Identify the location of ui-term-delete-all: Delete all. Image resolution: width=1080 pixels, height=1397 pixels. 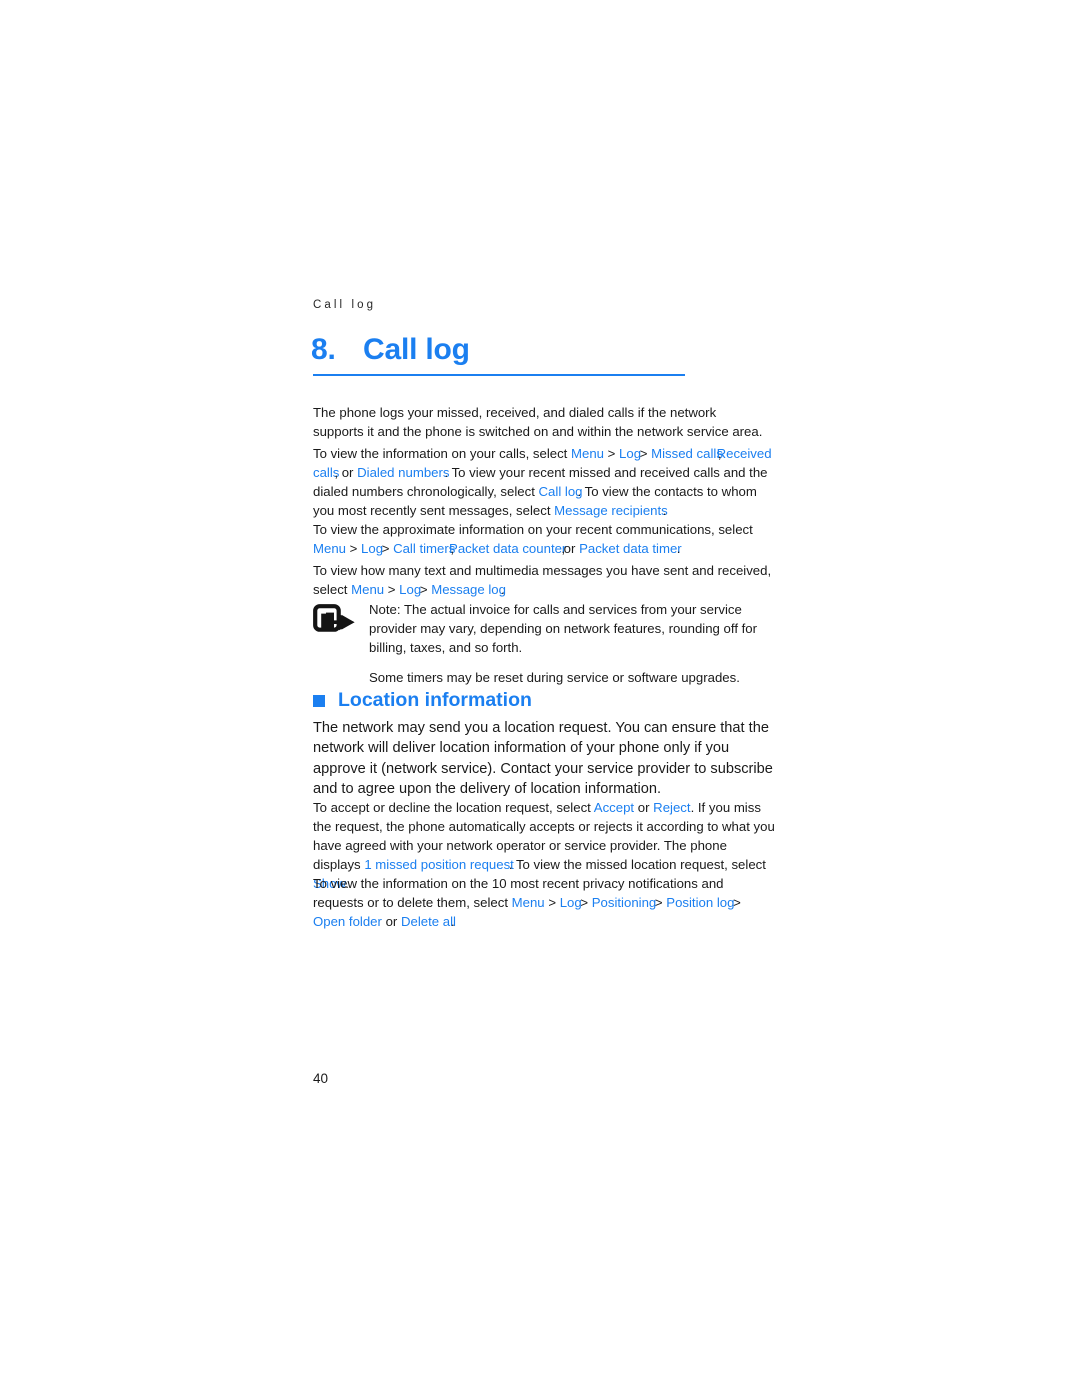
(428, 922).